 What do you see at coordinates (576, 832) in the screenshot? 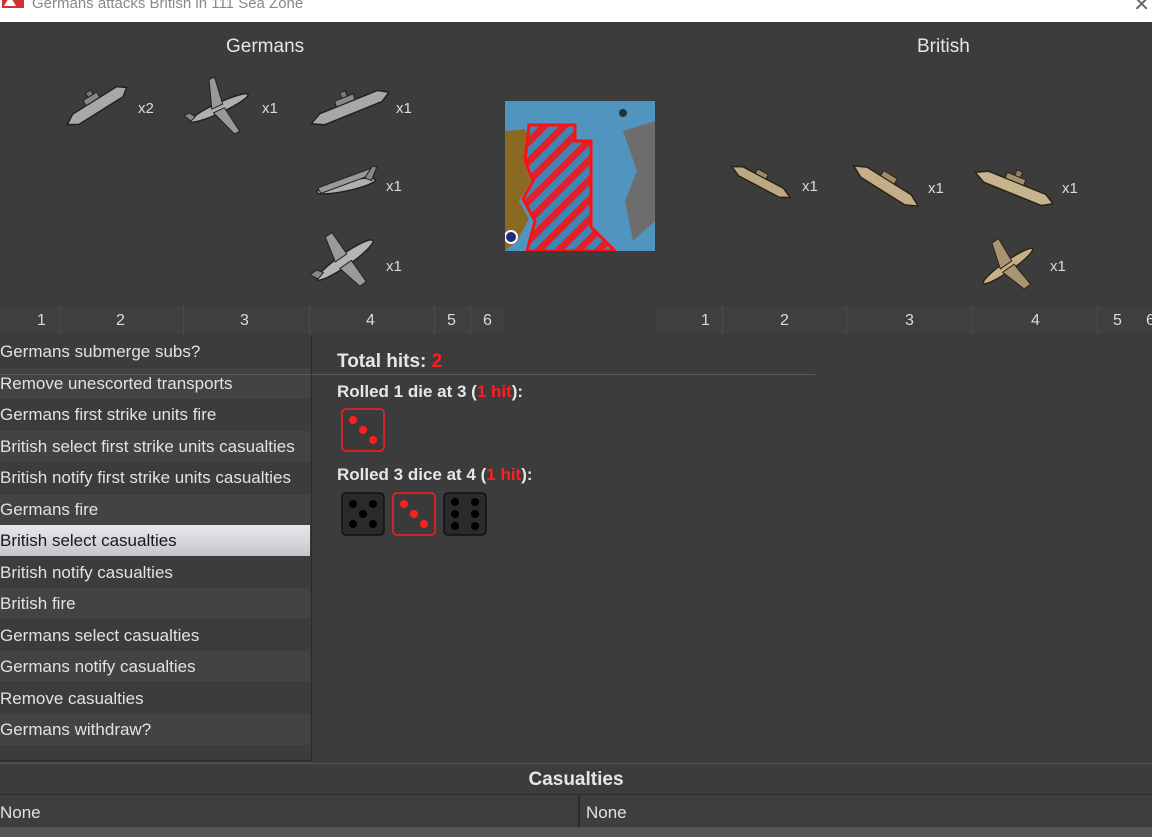
I see `bottom-edge` at bounding box center [576, 832].